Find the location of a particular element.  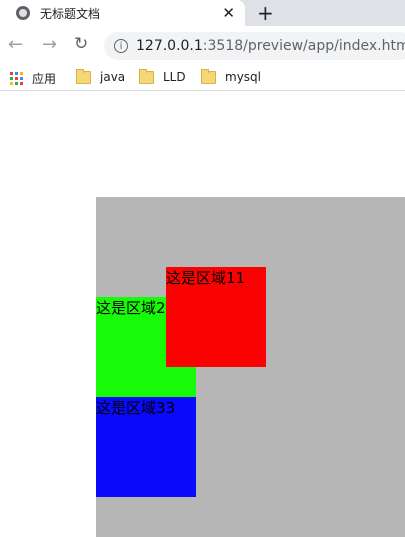

bookmark-label: java is located at coordinates (113, 77).